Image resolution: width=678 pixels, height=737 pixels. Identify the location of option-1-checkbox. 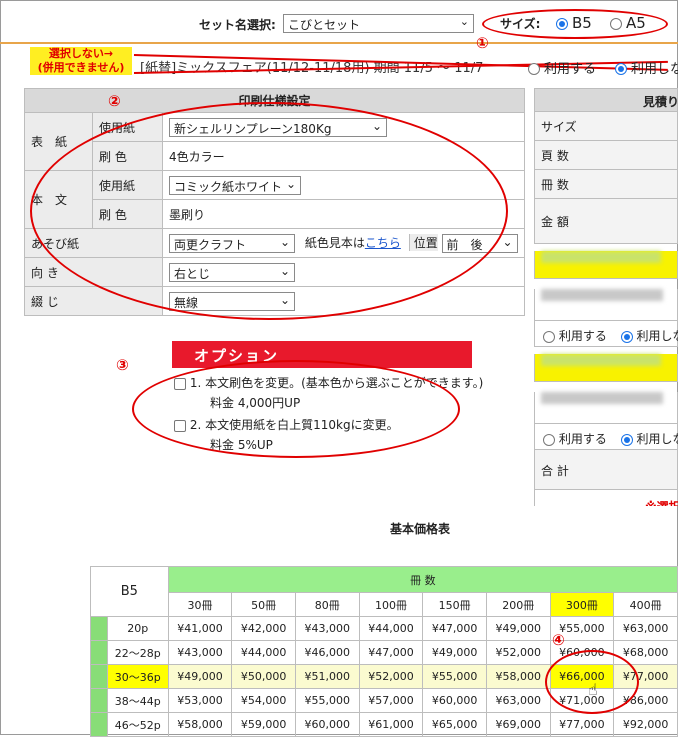
(180, 384).